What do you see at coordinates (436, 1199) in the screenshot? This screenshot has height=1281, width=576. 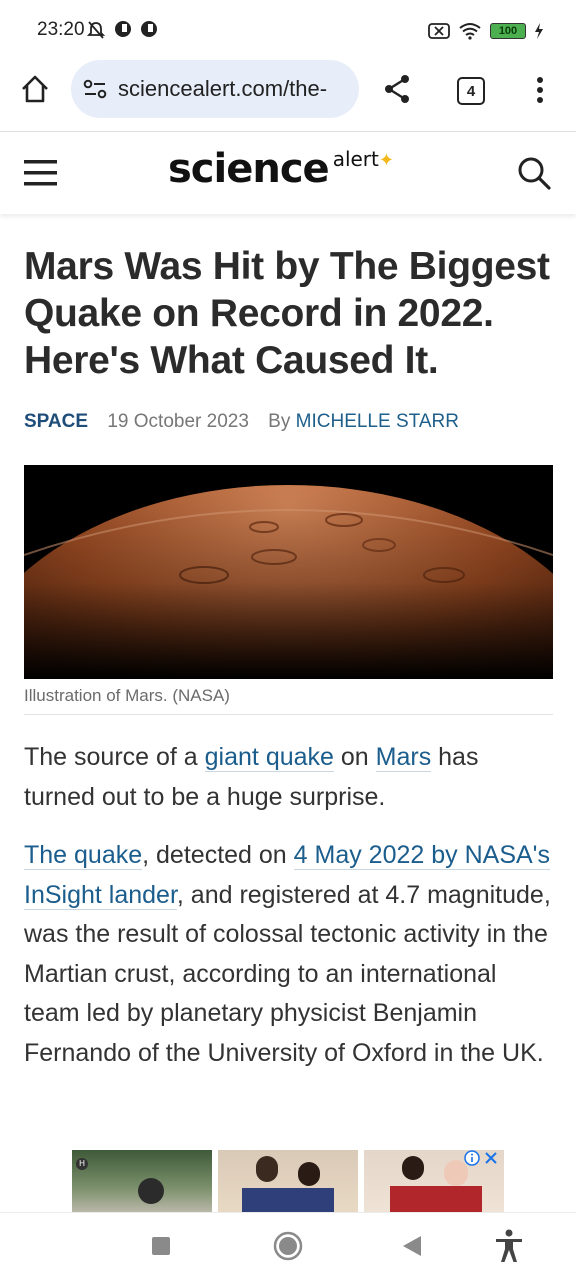 I see `ad-batik-clothing-red` at bounding box center [436, 1199].